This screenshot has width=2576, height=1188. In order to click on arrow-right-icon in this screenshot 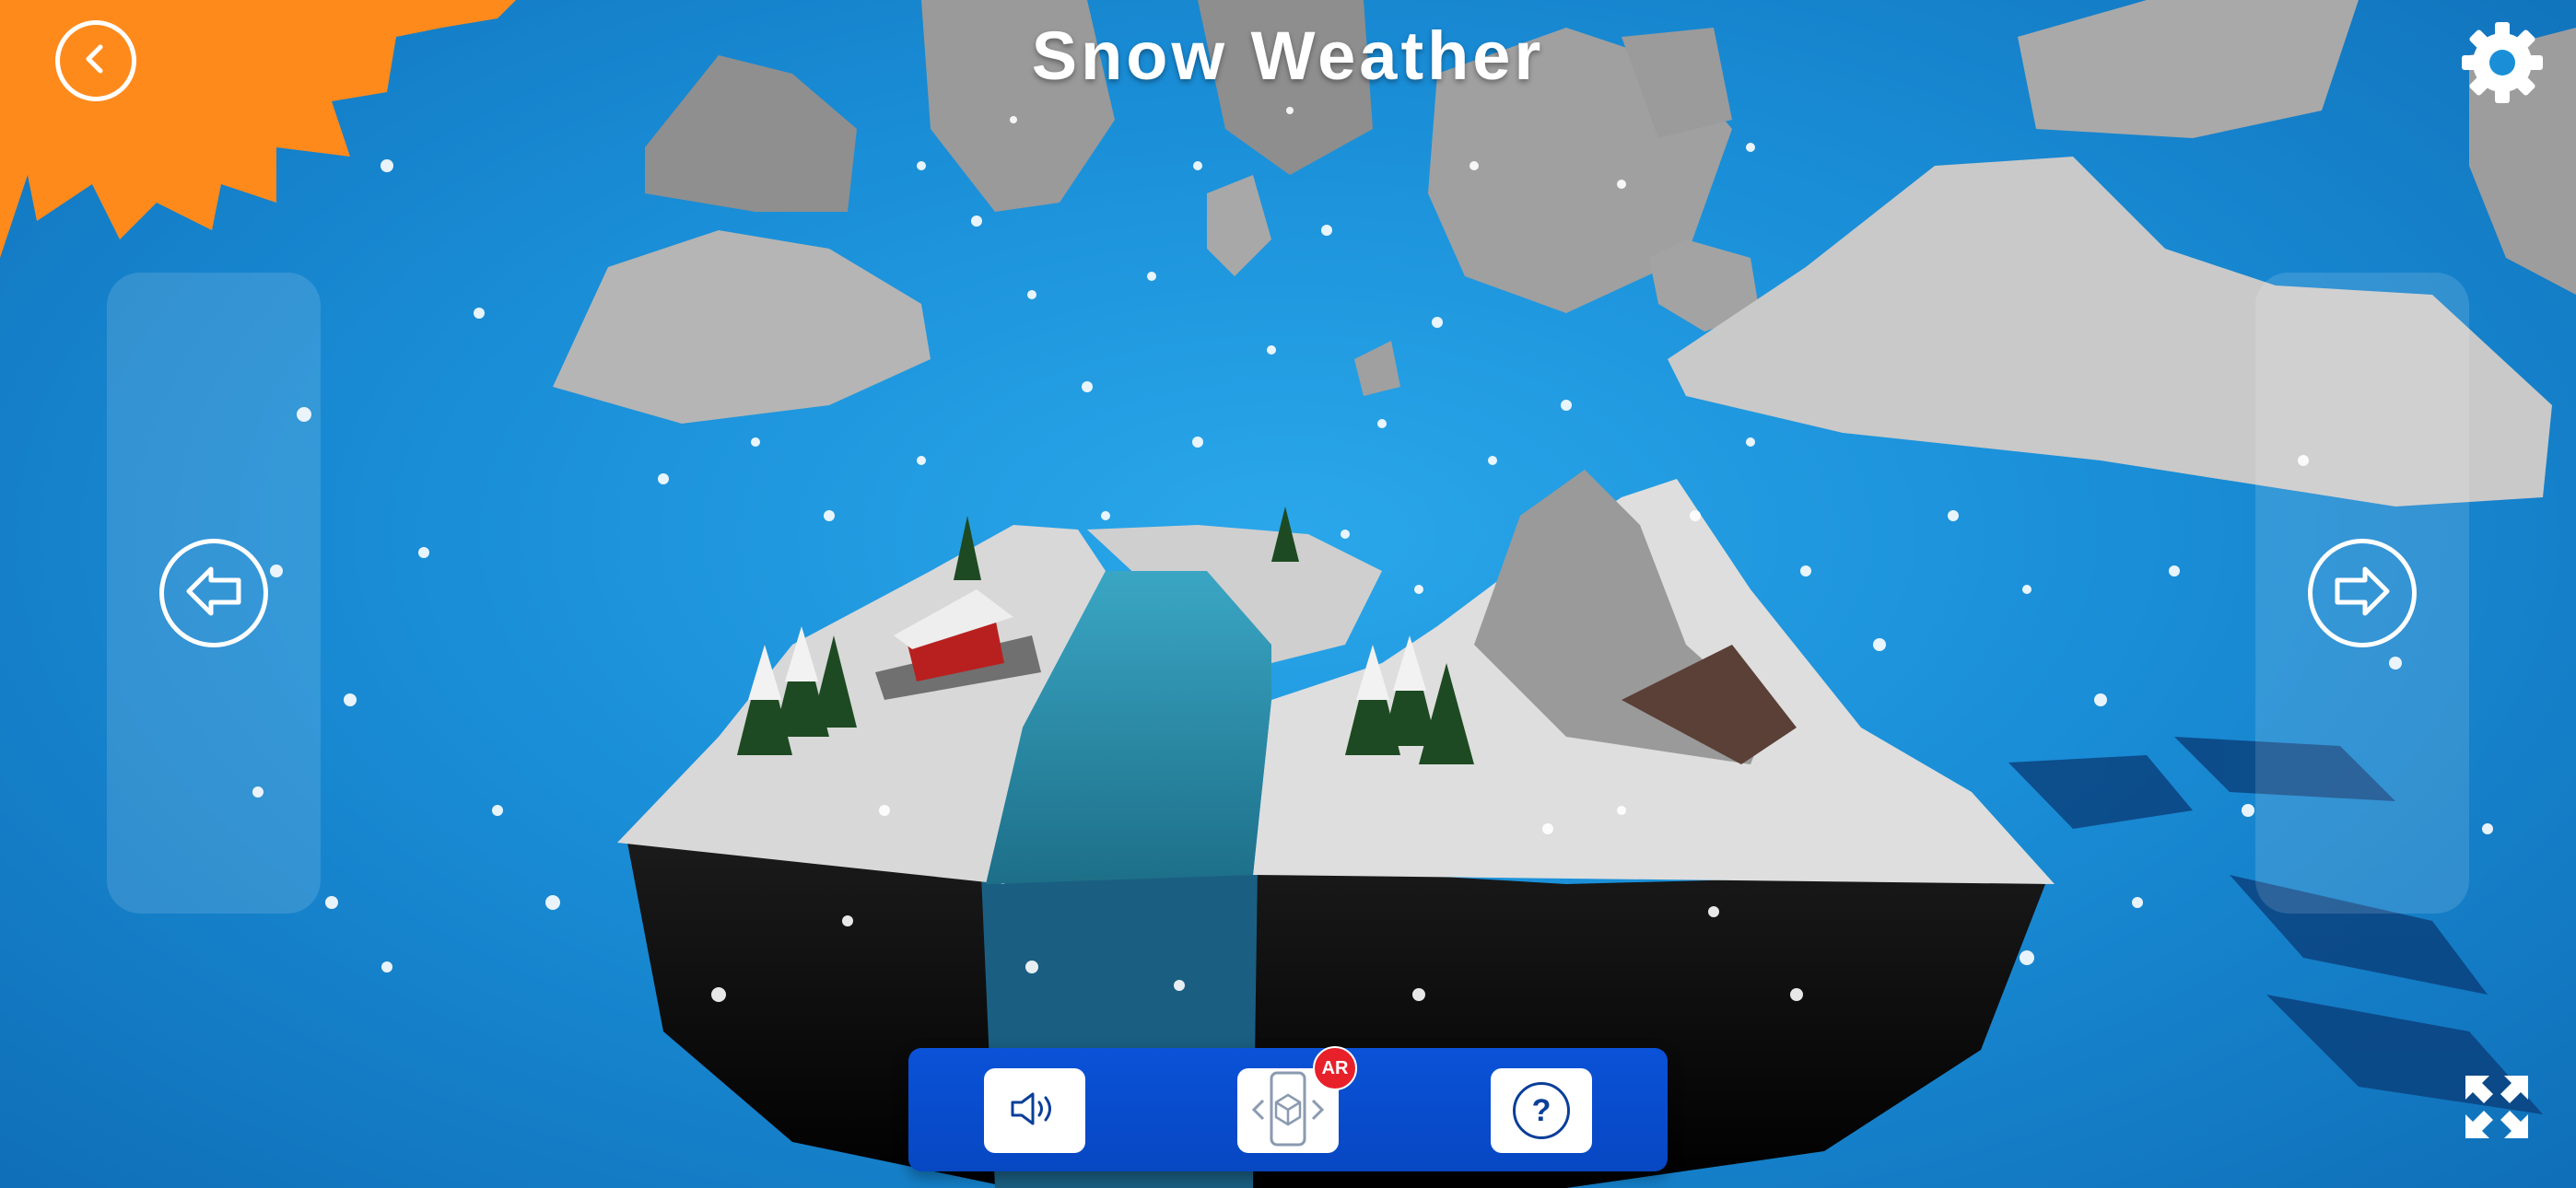, I will do `click(2362, 593)`.